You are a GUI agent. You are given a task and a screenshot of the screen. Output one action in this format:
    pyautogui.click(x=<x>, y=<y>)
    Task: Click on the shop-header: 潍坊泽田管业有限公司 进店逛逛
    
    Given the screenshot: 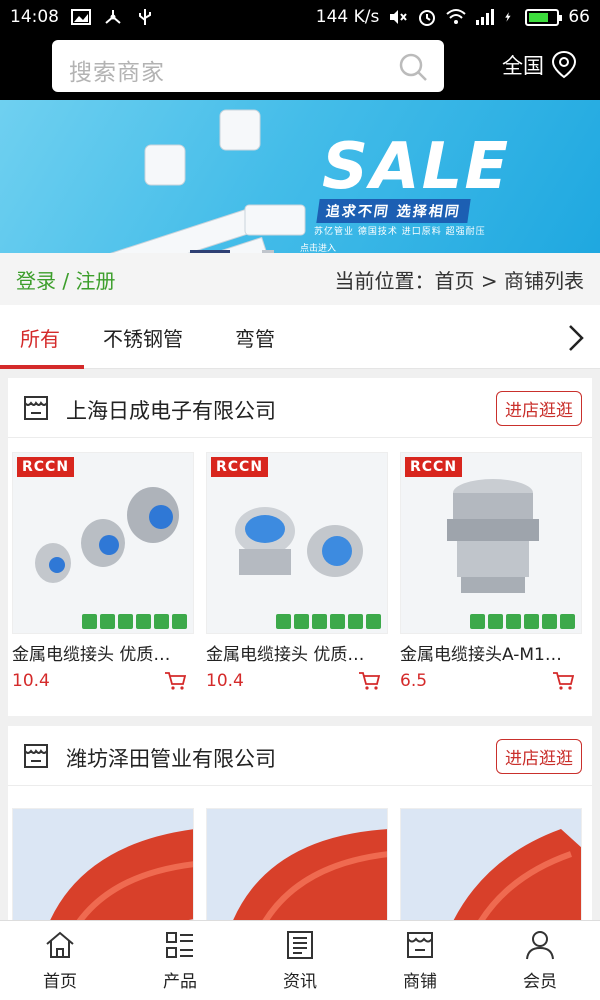 What is the action you would take?
    pyautogui.click(x=300, y=756)
    